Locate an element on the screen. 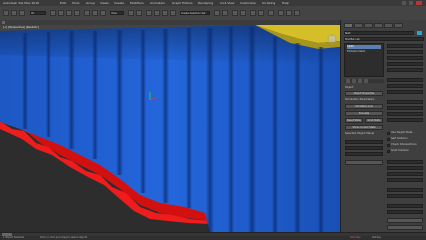 The image size is (426, 240). rendered-frame-window-icon is located at coordinates (289, 13).